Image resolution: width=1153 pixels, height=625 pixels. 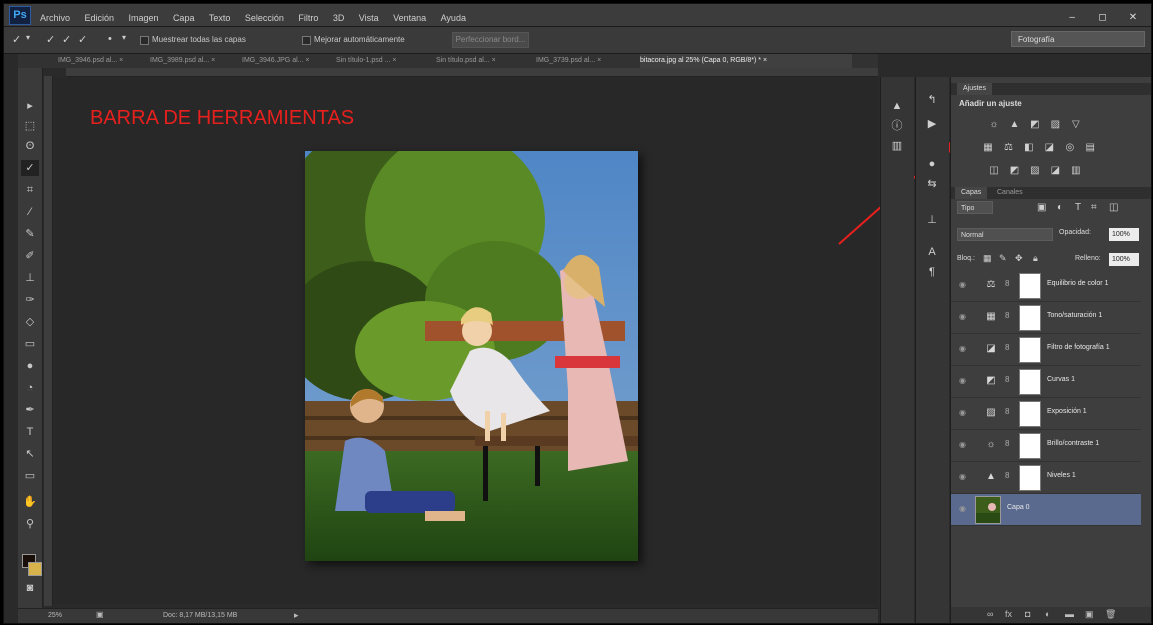 What do you see at coordinates (988, 148) in the screenshot?
I see `hue-saturation-icon: ▦` at bounding box center [988, 148].